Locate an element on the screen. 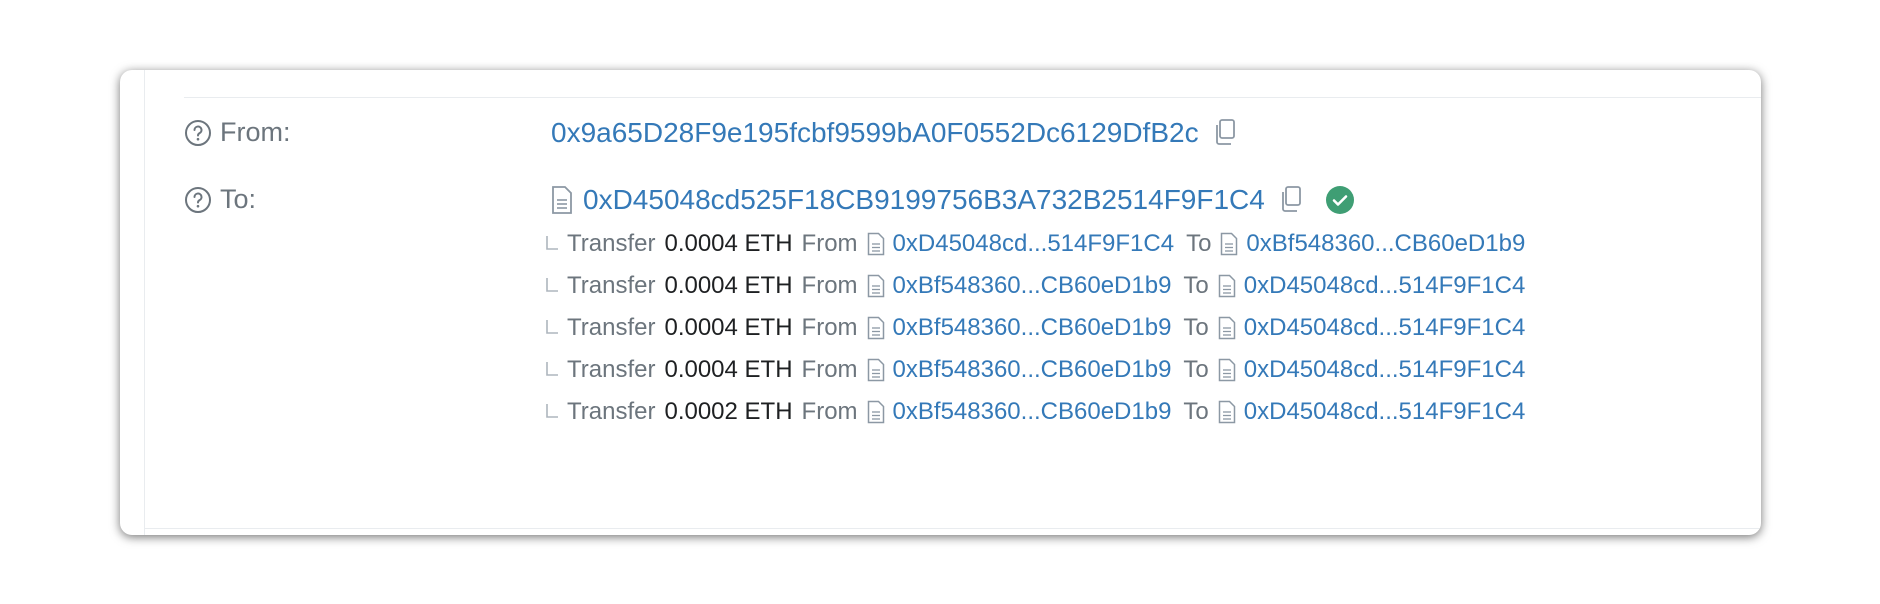 The width and height of the screenshot is (1880, 604). left-divider is located at coordinates (144, 302).